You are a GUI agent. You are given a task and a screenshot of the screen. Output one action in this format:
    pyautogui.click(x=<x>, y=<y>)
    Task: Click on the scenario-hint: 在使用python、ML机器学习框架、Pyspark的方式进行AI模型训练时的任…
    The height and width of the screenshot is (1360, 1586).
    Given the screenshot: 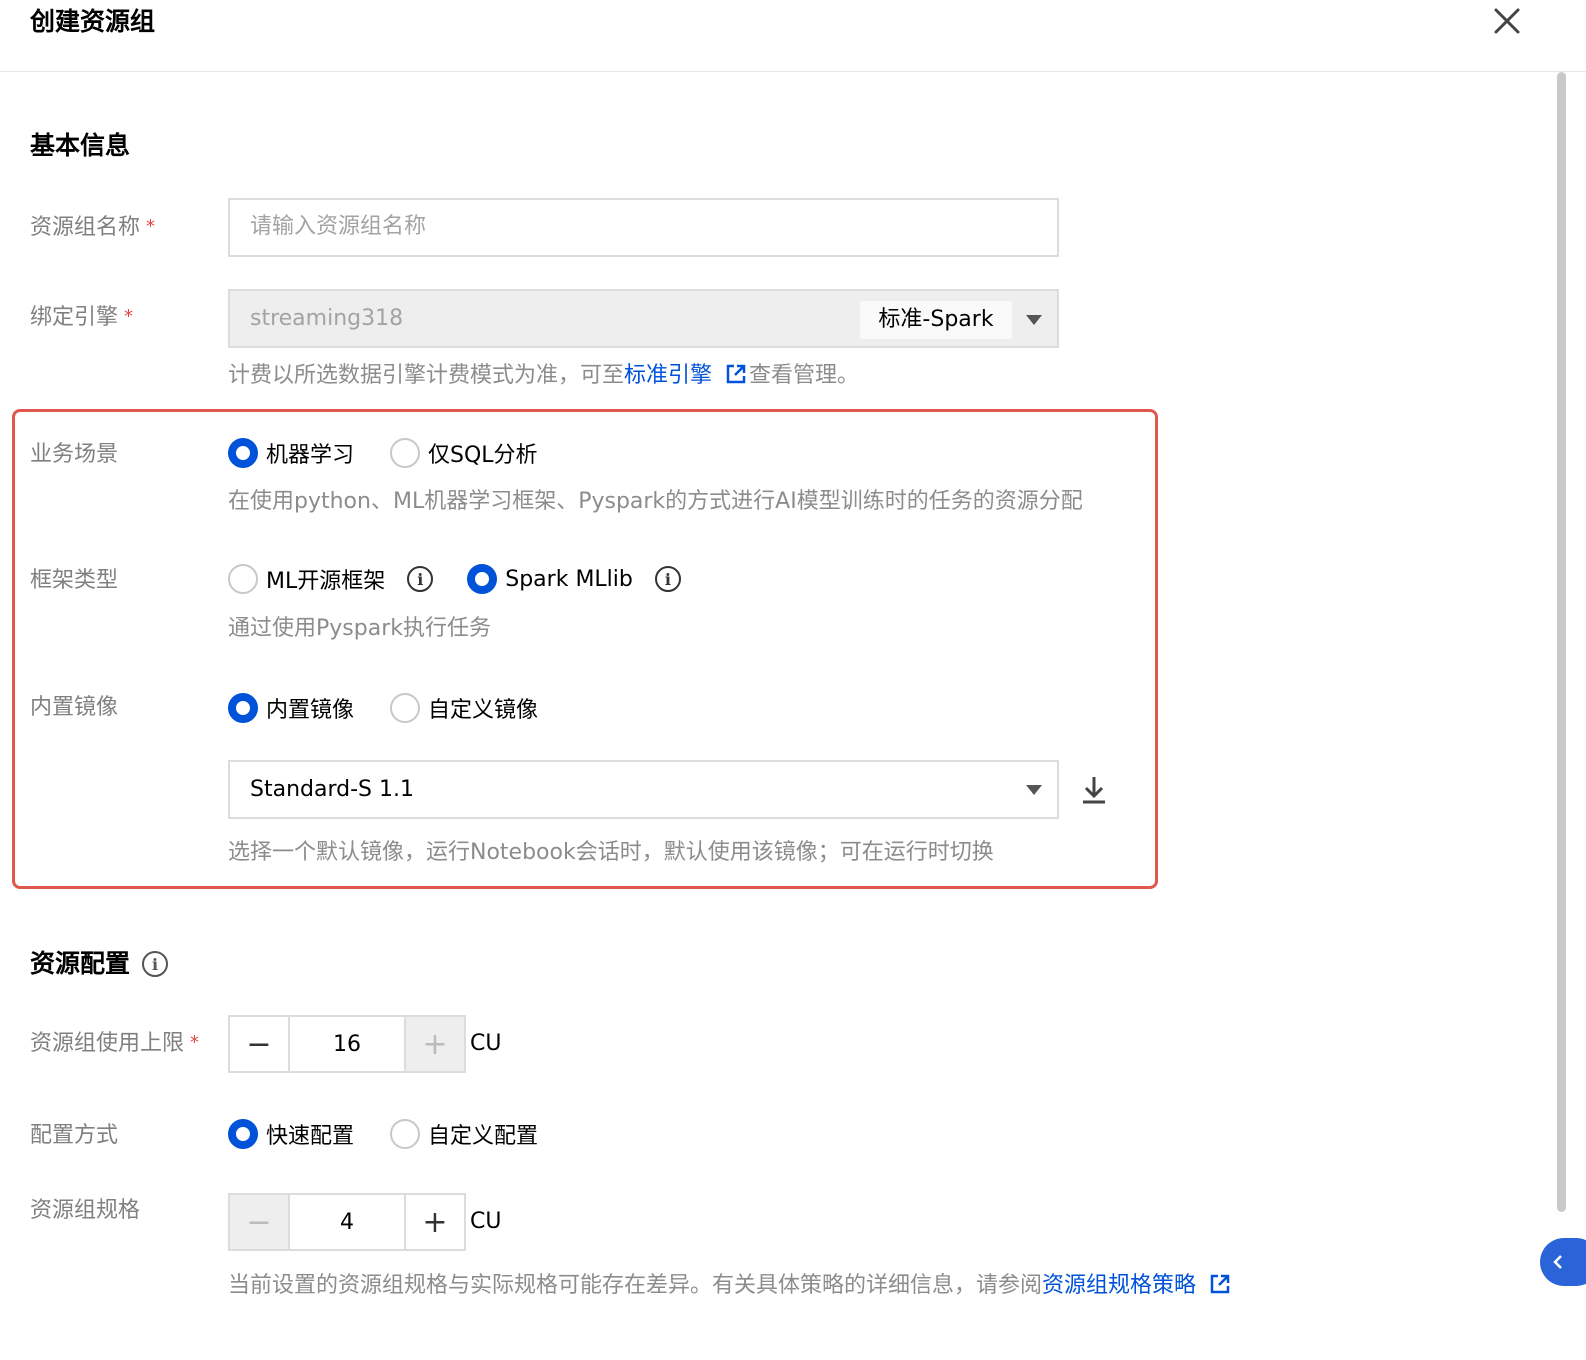 What is the action you would take?
    pyautogui.click(x=655, y=501)
    